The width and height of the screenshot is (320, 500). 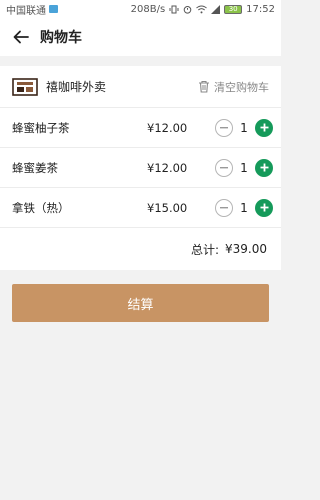 What do you see at coordinates (140, 249) in the screenshot?
I see `total-row: 总计: ¥39.00` at bounding box center [140, 249].